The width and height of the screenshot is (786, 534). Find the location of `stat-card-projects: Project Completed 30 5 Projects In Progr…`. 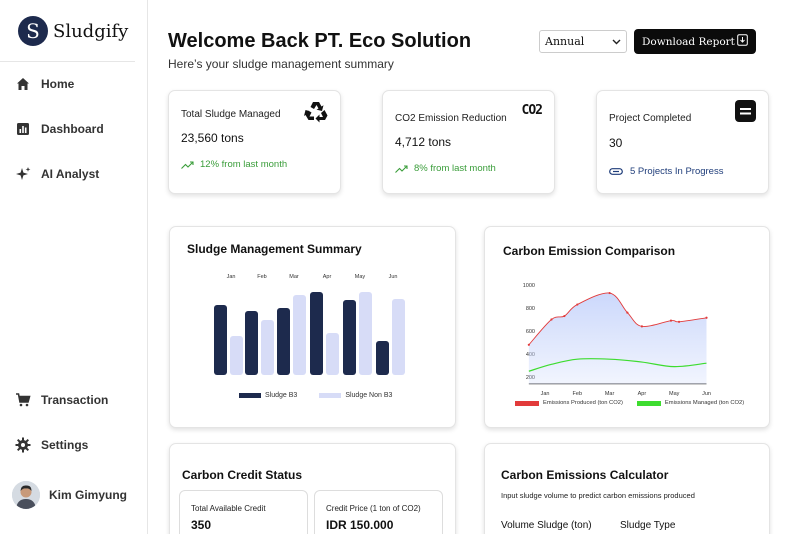

stat-card-projects: Project Completed 30 5 Projects In Progr… is located at coordinates (682, 142).